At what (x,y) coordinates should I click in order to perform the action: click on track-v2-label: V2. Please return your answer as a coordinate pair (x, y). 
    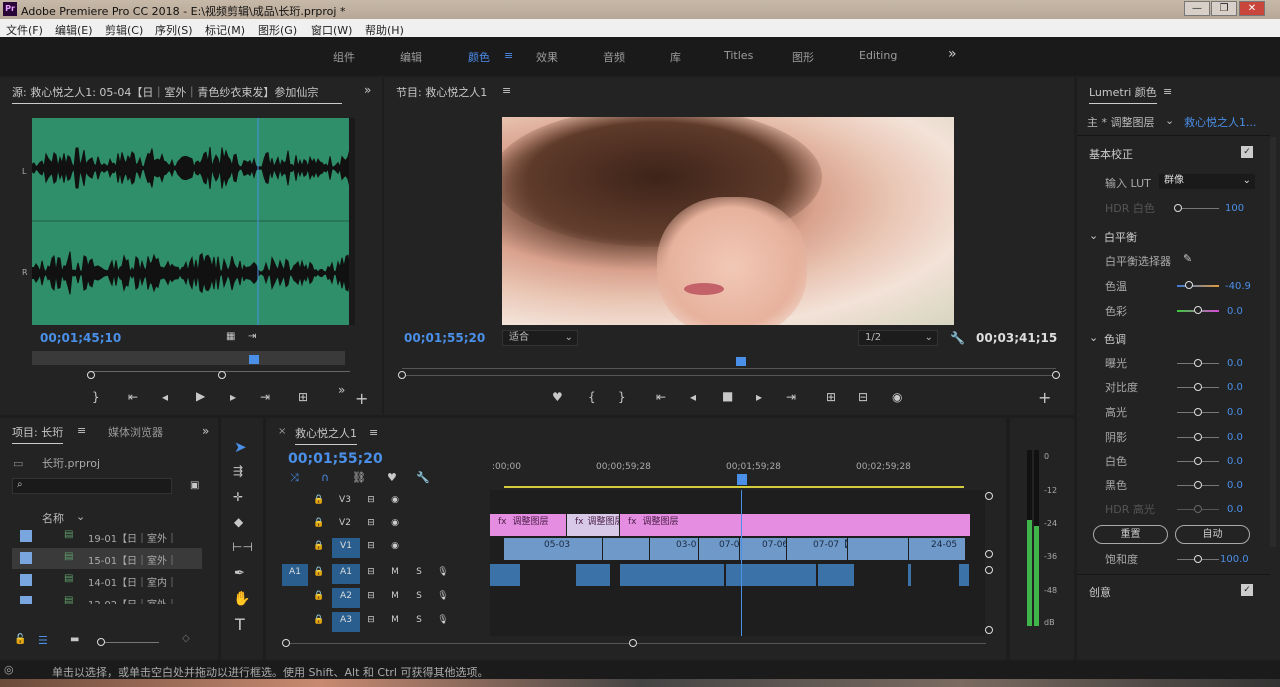
    Looking at the image, I should click on (345, 523).